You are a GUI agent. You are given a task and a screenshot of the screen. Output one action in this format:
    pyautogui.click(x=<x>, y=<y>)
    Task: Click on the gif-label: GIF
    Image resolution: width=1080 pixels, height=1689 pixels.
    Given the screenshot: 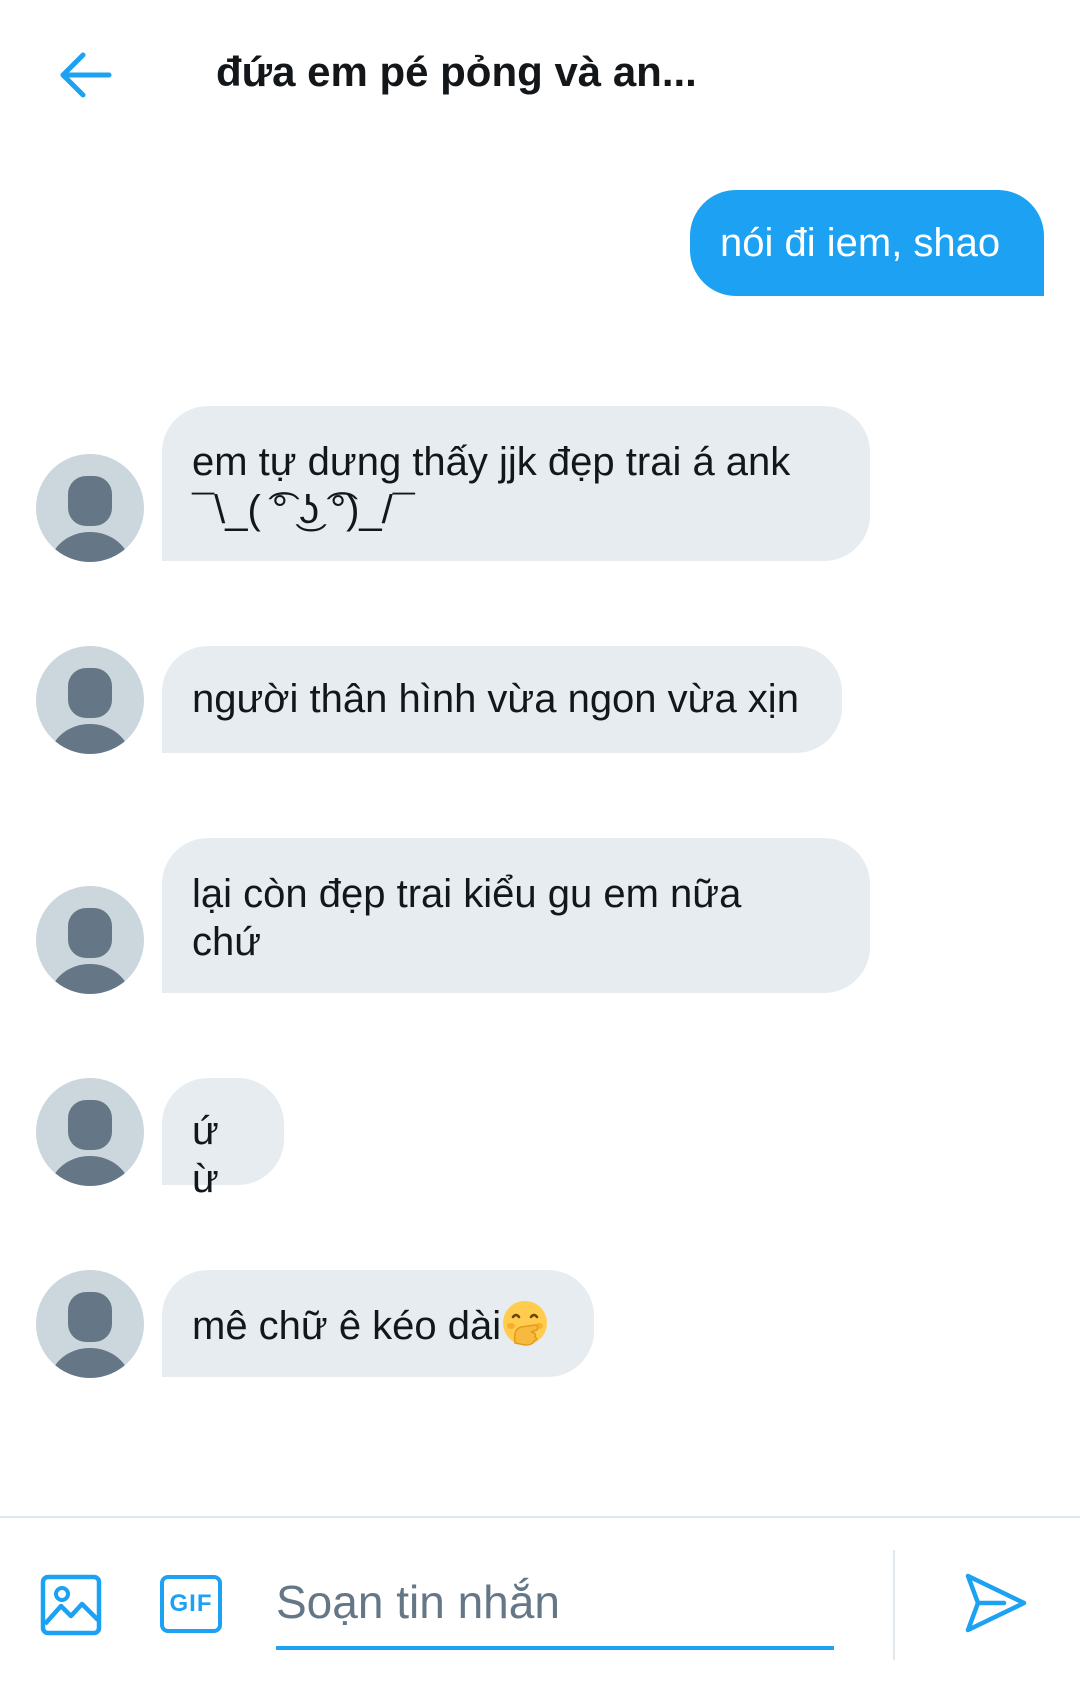 What is the action you would take?
    pyautogui.click(x=191, y=1603)
    